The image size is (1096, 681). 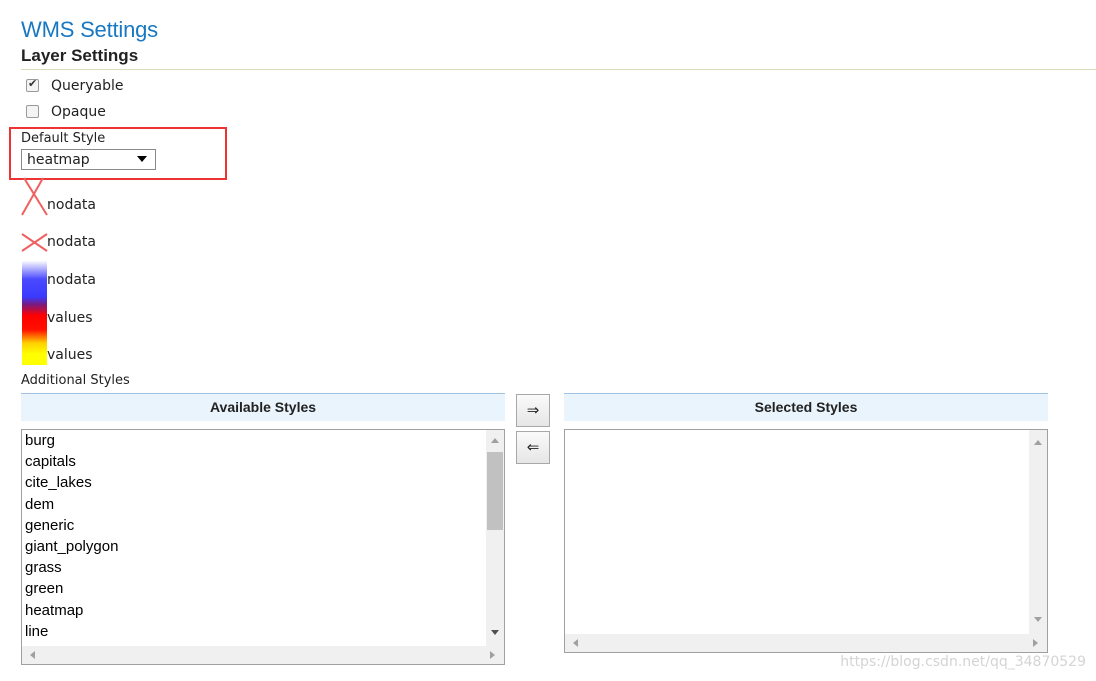 I want to click on section-title: Layer Settings, so click(x=80, y=55).